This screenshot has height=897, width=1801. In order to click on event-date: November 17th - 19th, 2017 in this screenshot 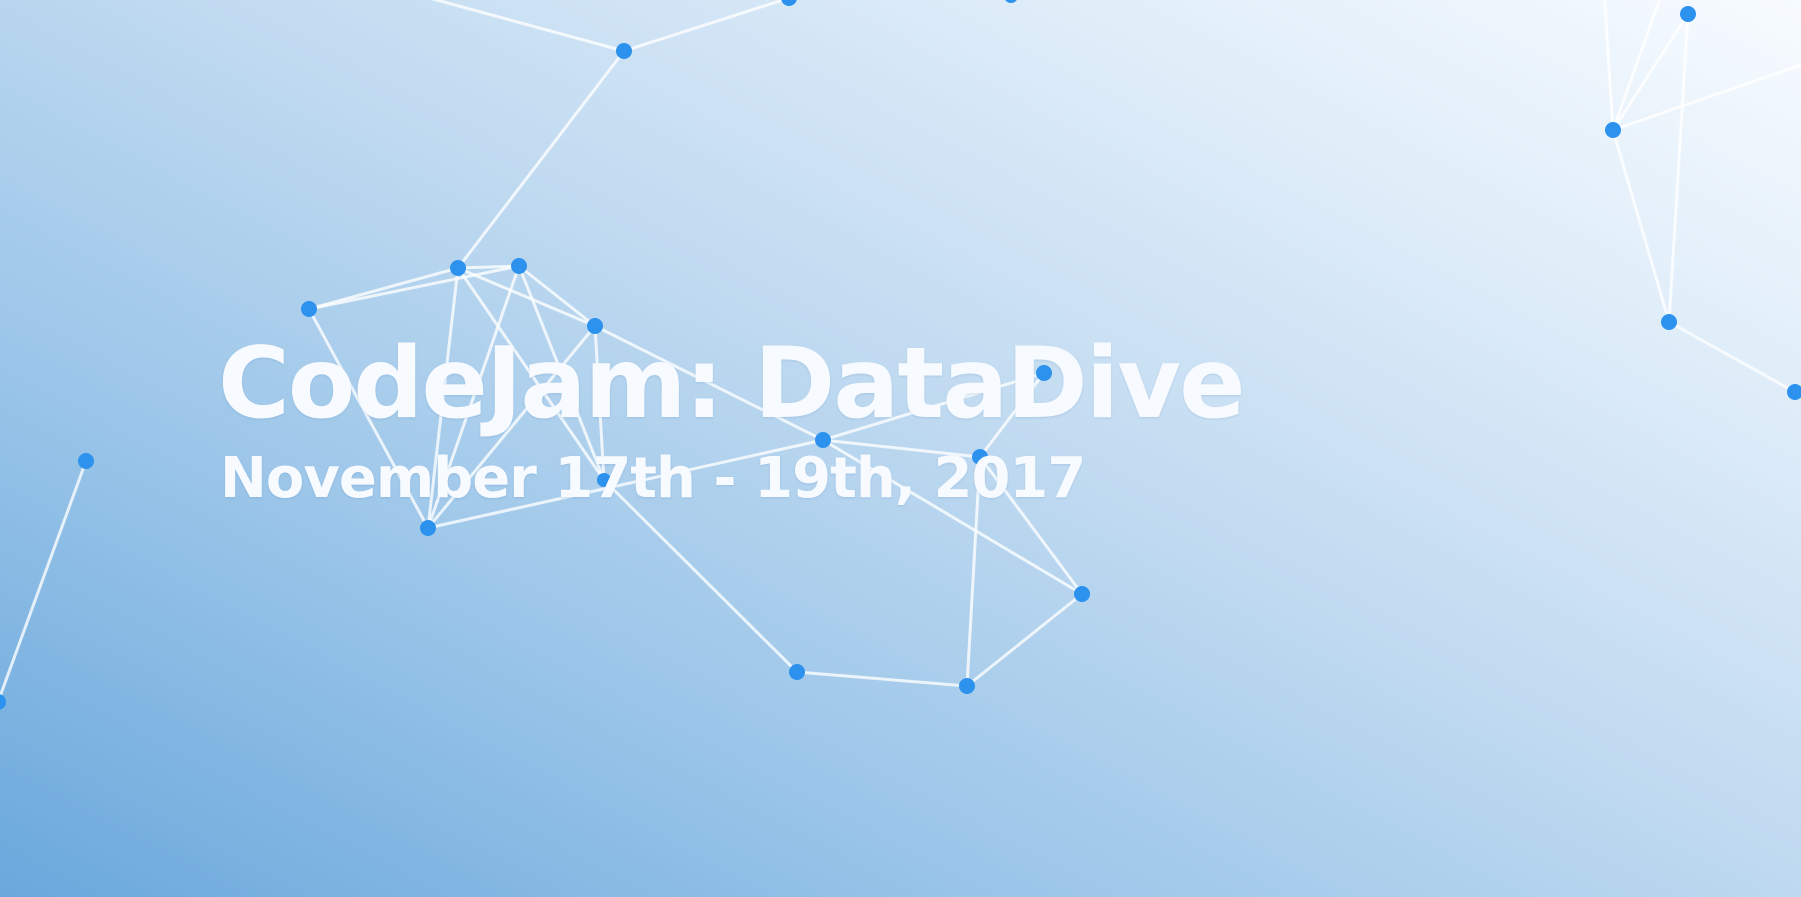, I will do `click(653, 478)`.